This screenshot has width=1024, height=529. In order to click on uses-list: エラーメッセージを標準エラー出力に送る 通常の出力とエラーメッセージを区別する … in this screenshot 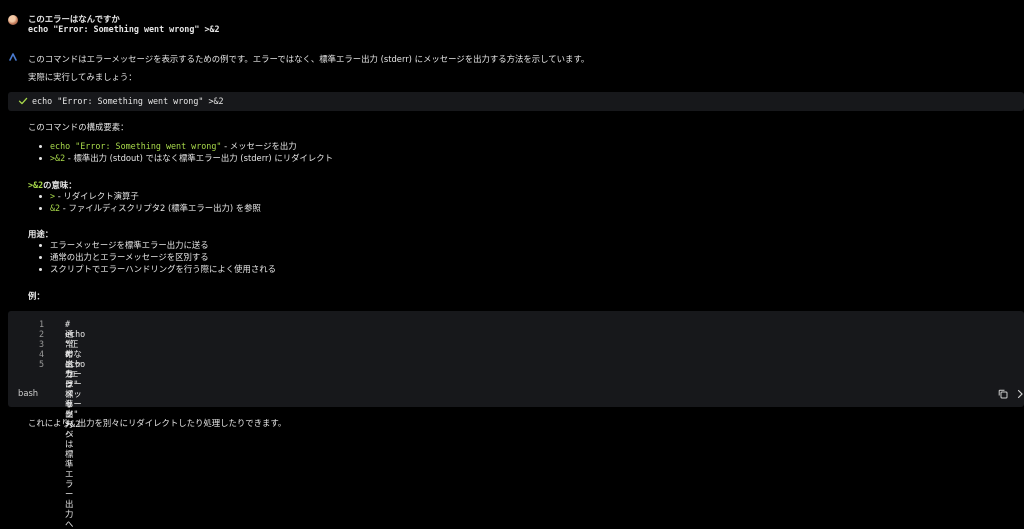, I will do `click(156, 257)`.